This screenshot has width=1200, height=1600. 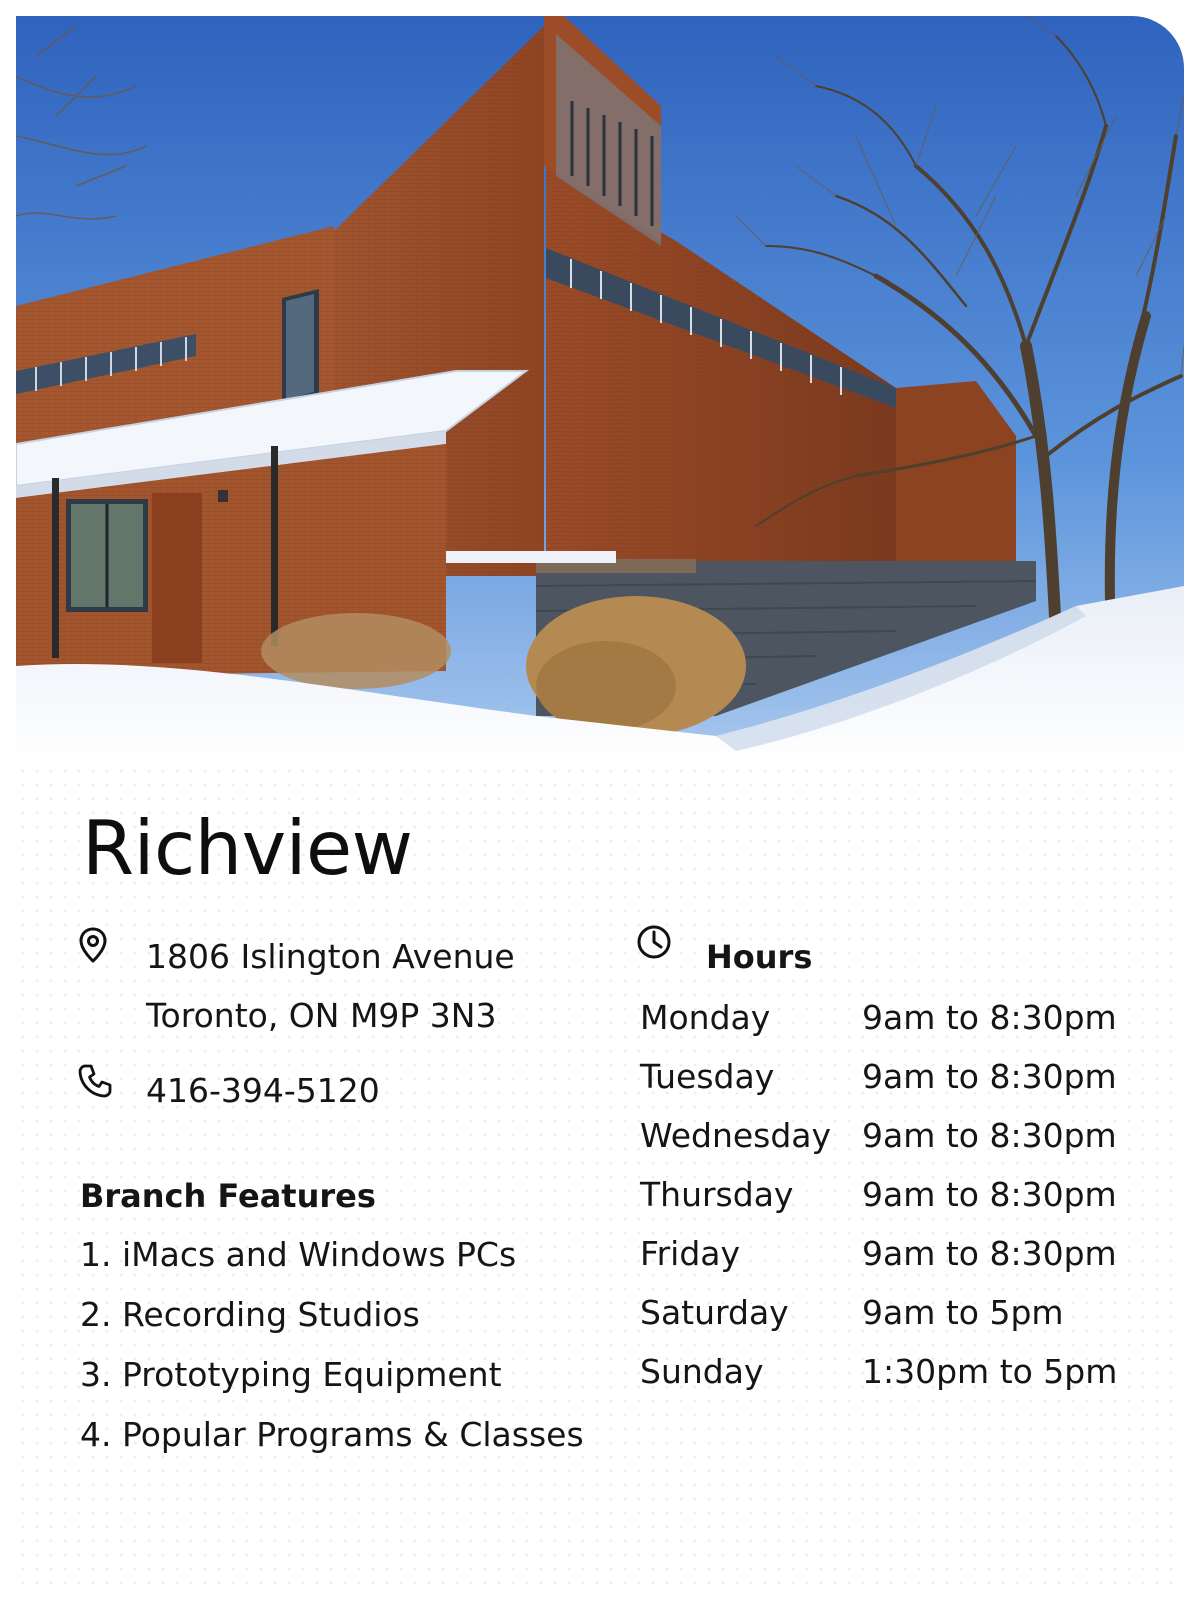 I want to click on hours-time: 1:30pm to 5pm, so click(x=990, y=1371).